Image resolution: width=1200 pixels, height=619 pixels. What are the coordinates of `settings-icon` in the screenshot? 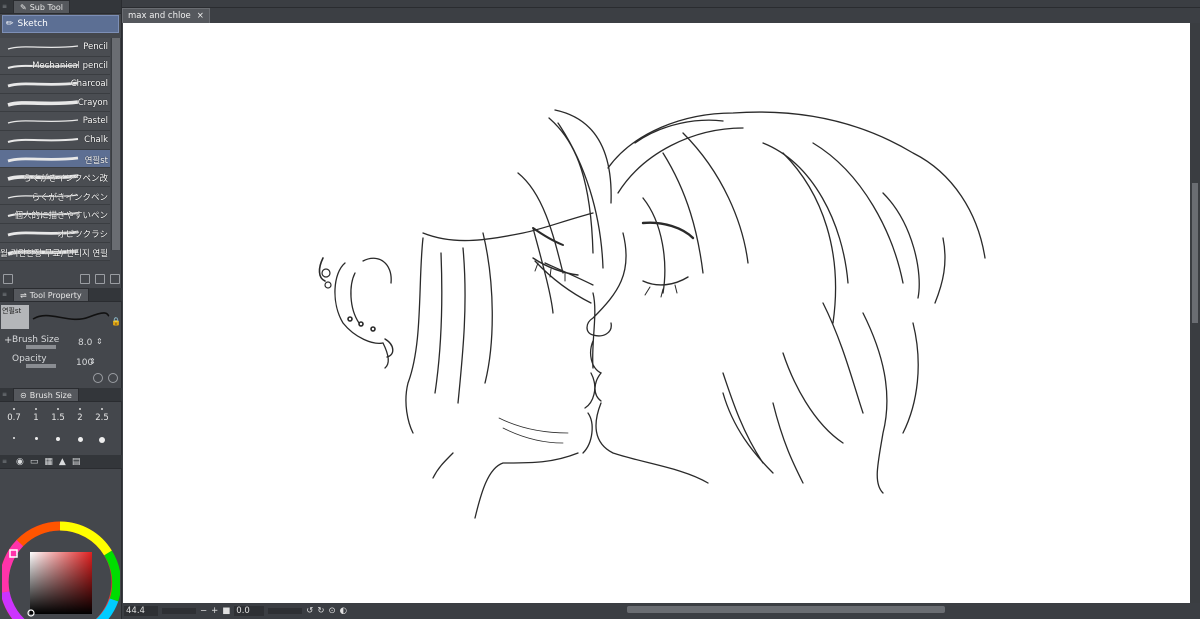 It's located at (8, 279).